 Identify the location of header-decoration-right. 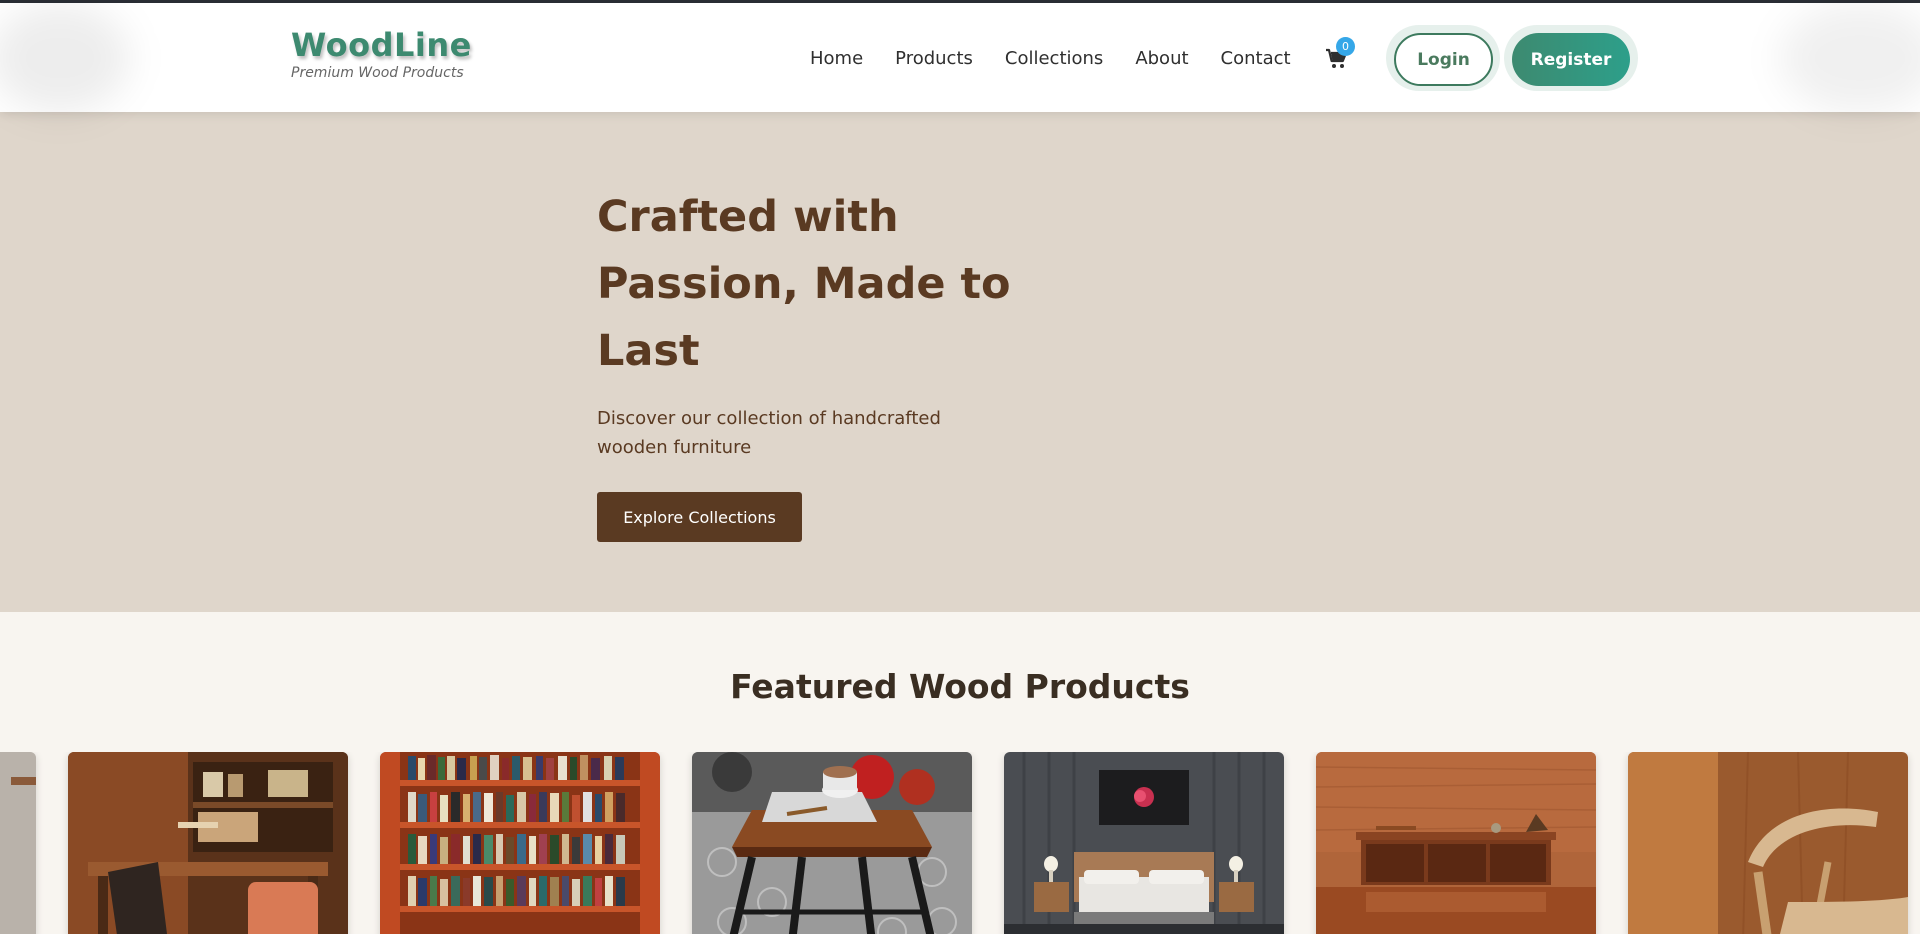
(1850, 58).